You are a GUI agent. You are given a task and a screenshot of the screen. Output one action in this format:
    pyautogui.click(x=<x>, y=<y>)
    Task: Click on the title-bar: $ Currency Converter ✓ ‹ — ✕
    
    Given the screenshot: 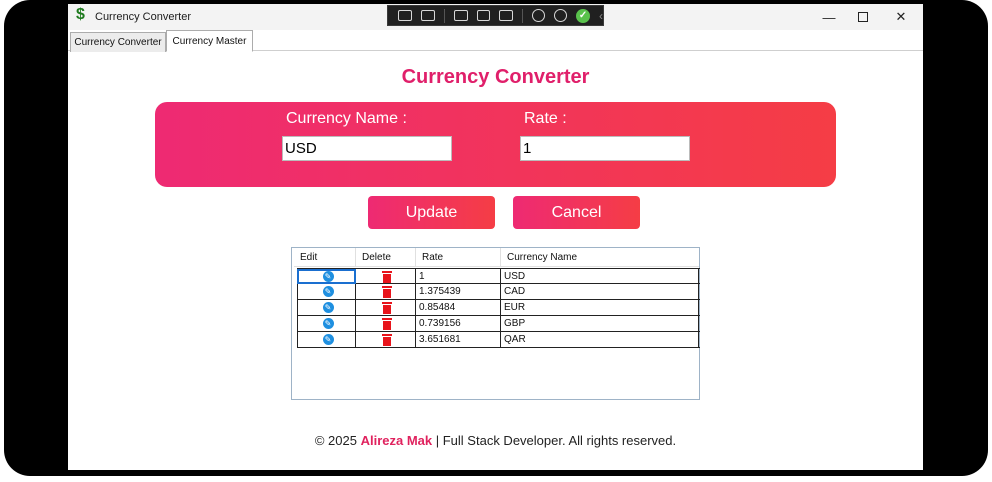 What is the action you would take?
    pyautogui.click(x=495, y=17)
    